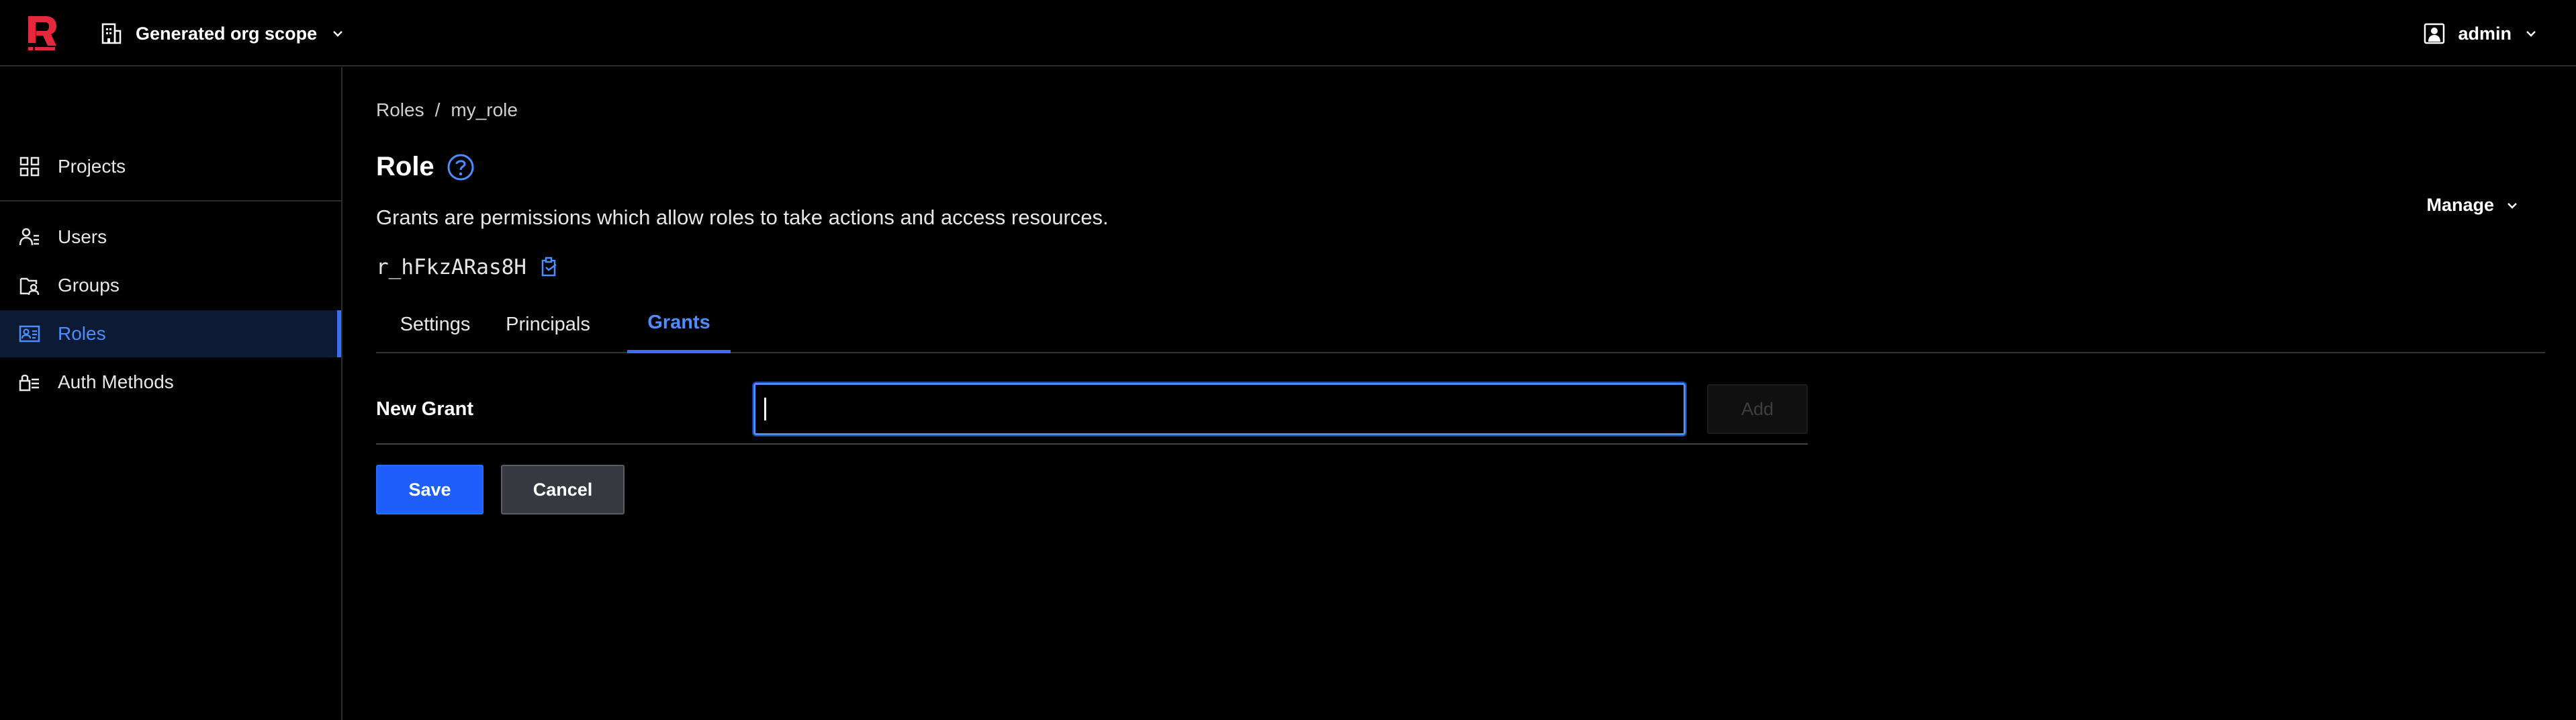 The height and width of the screenshot is (720, 2576). I want to click on user-name: admin, so click(2485, 34).